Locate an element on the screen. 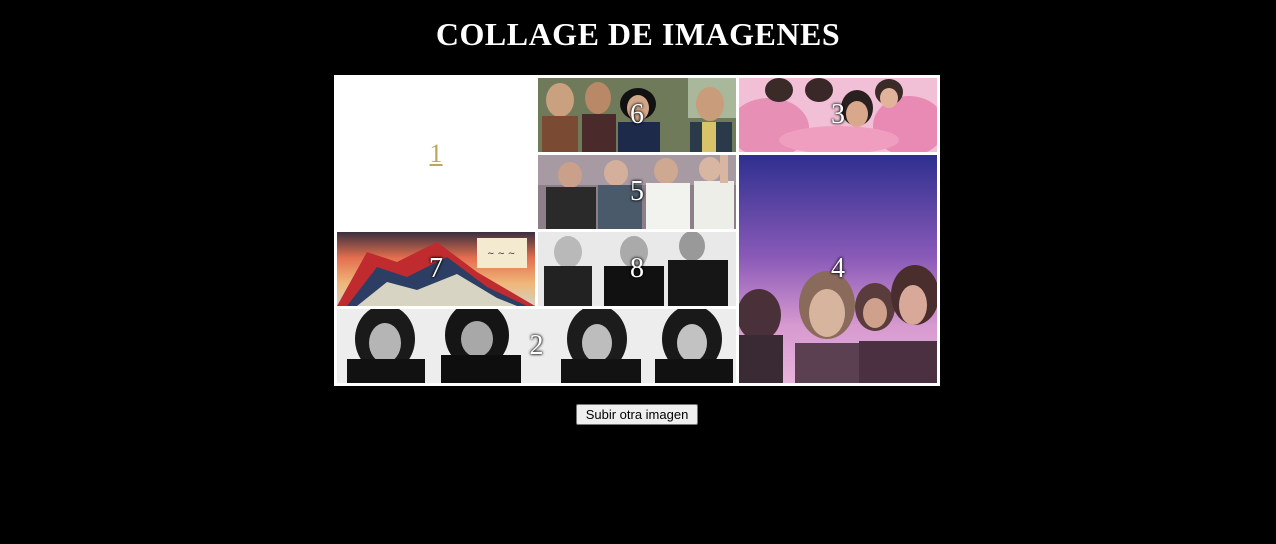 The height and width of the screenshot is (544, 1276). page-title: COLLAGE DE IMAGENES is located at coordinates (638, 34).